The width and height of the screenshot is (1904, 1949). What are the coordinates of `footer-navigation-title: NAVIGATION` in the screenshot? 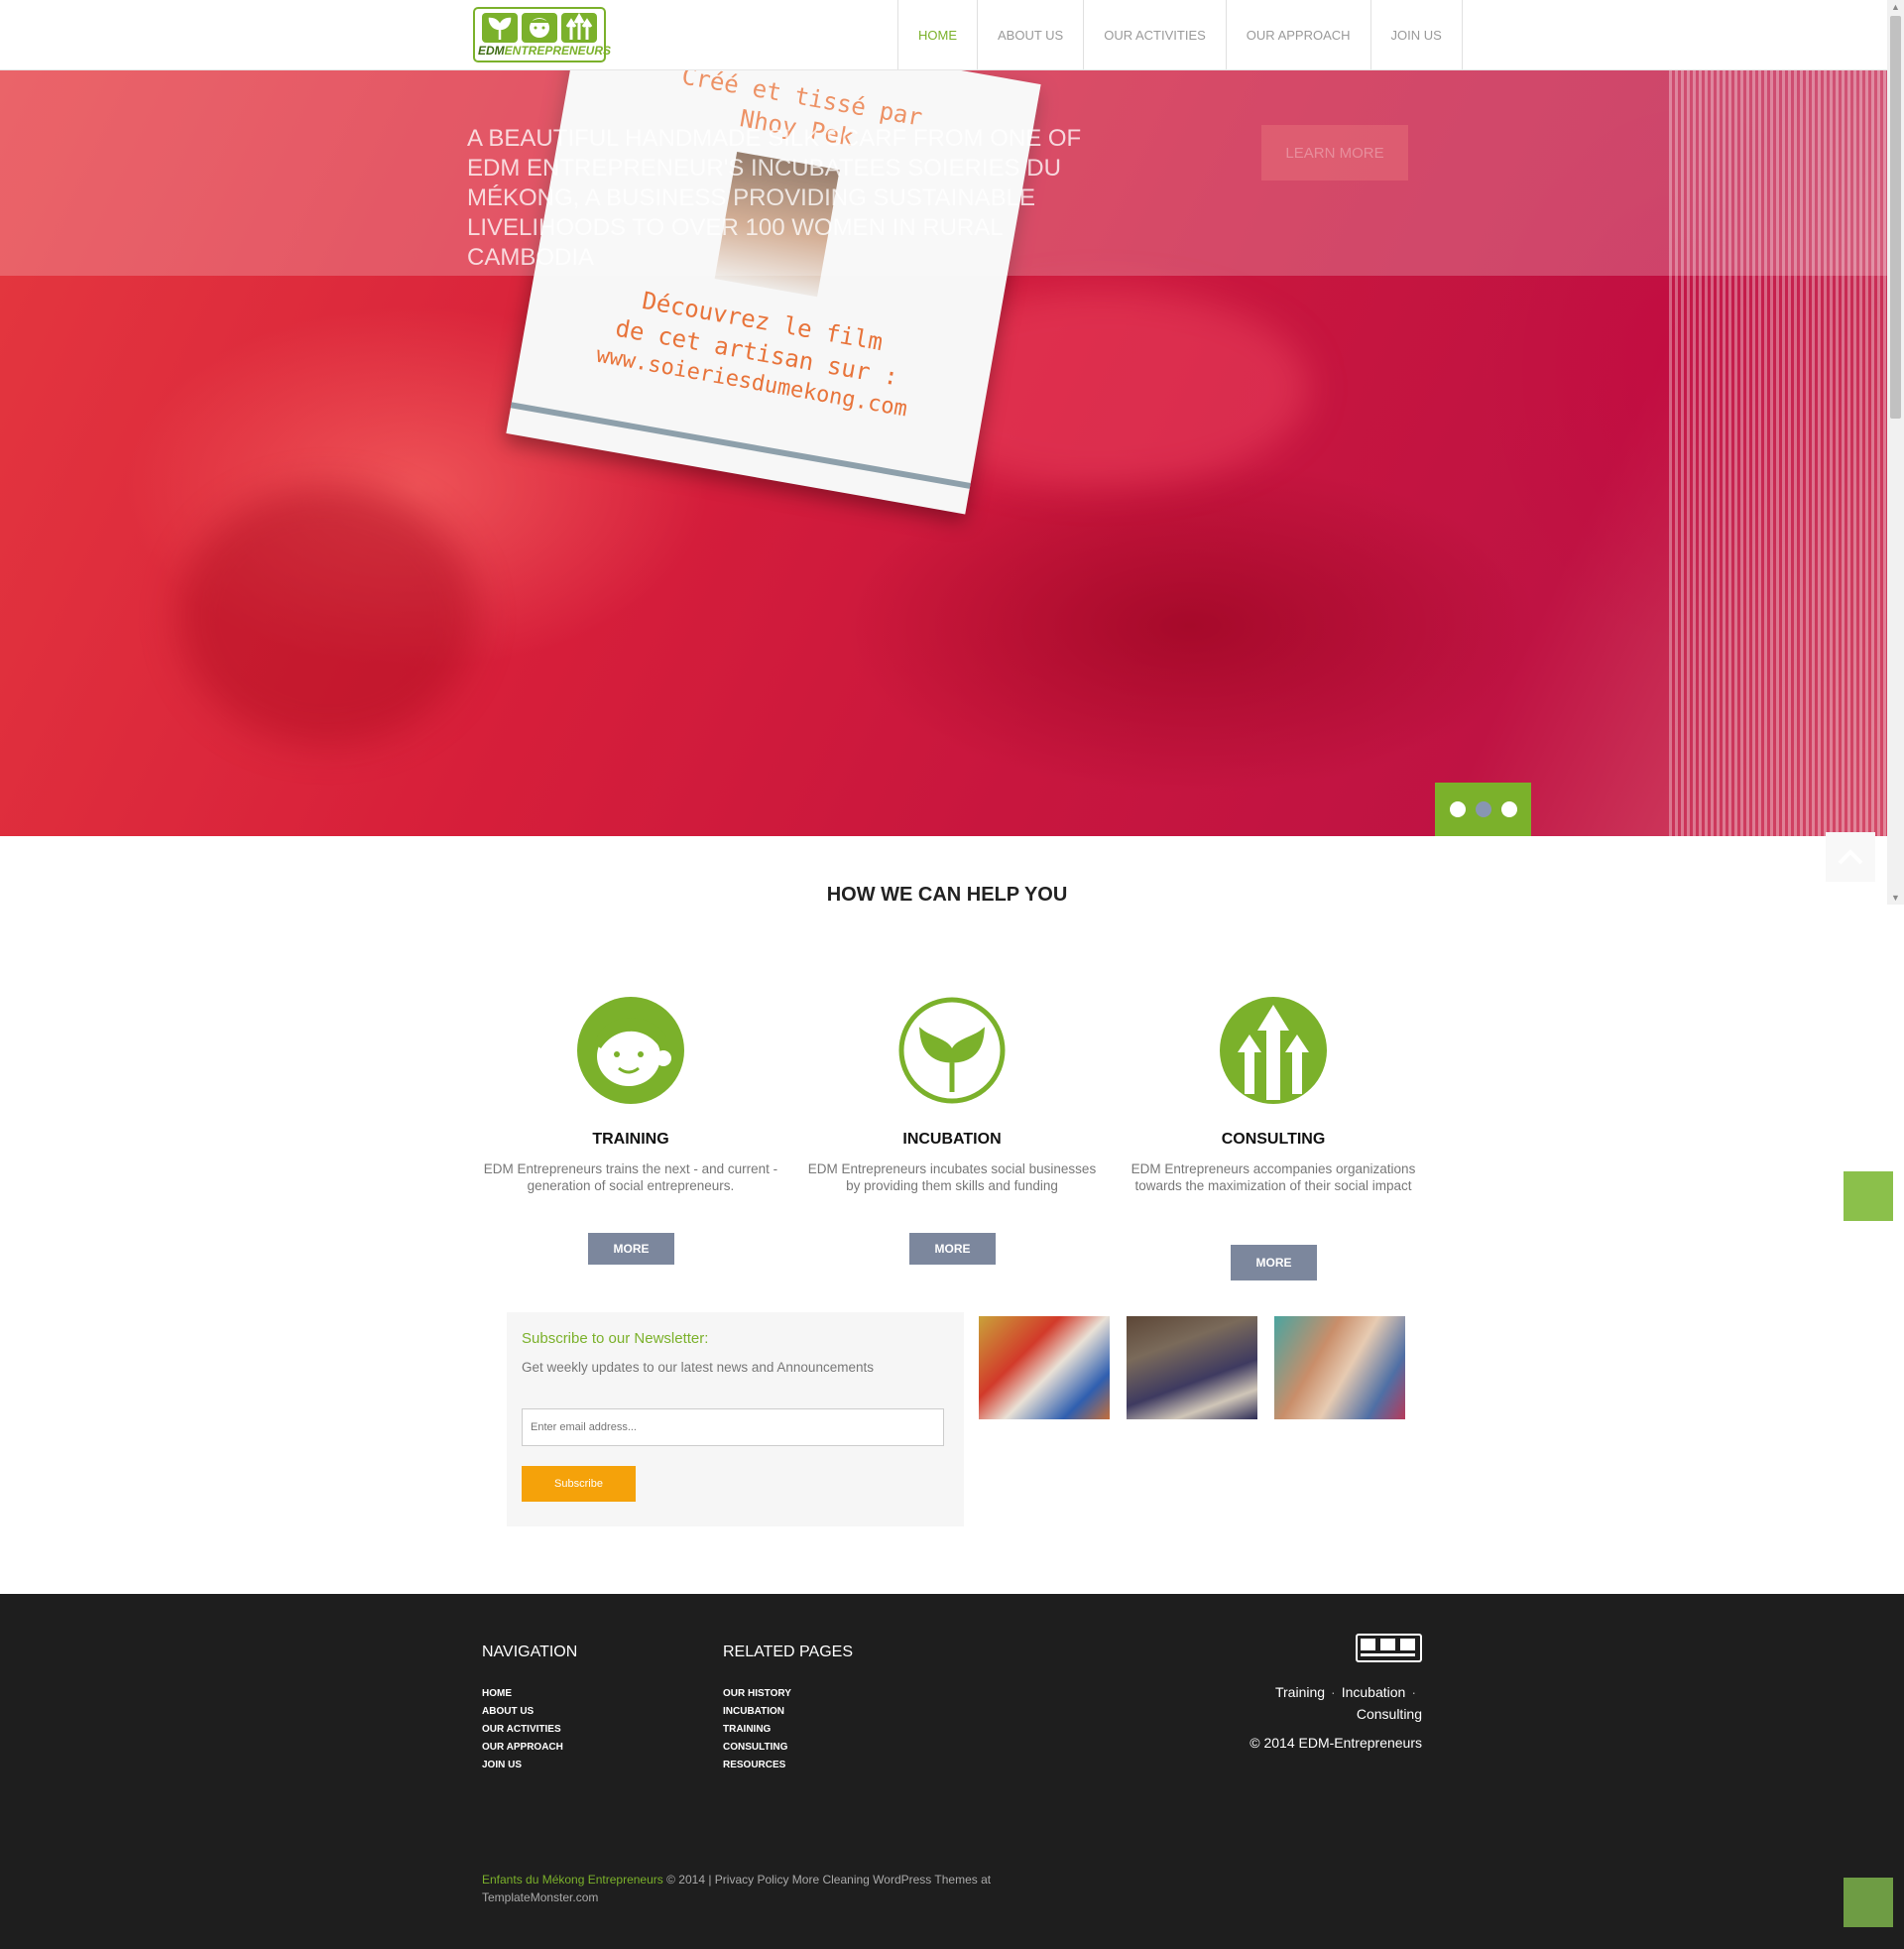 It's located at (530, 1652).